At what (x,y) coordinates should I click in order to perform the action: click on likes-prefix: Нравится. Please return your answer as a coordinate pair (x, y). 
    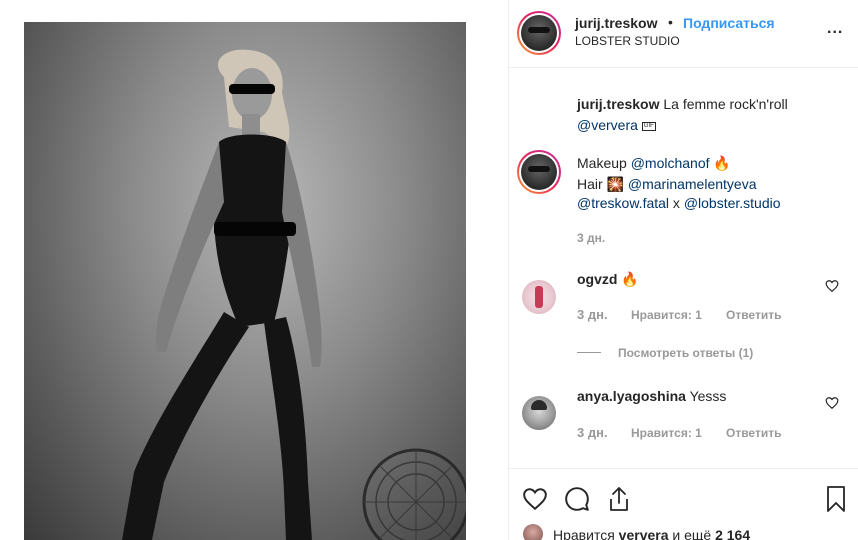
    Looking at the image, I should click on (584, 533).